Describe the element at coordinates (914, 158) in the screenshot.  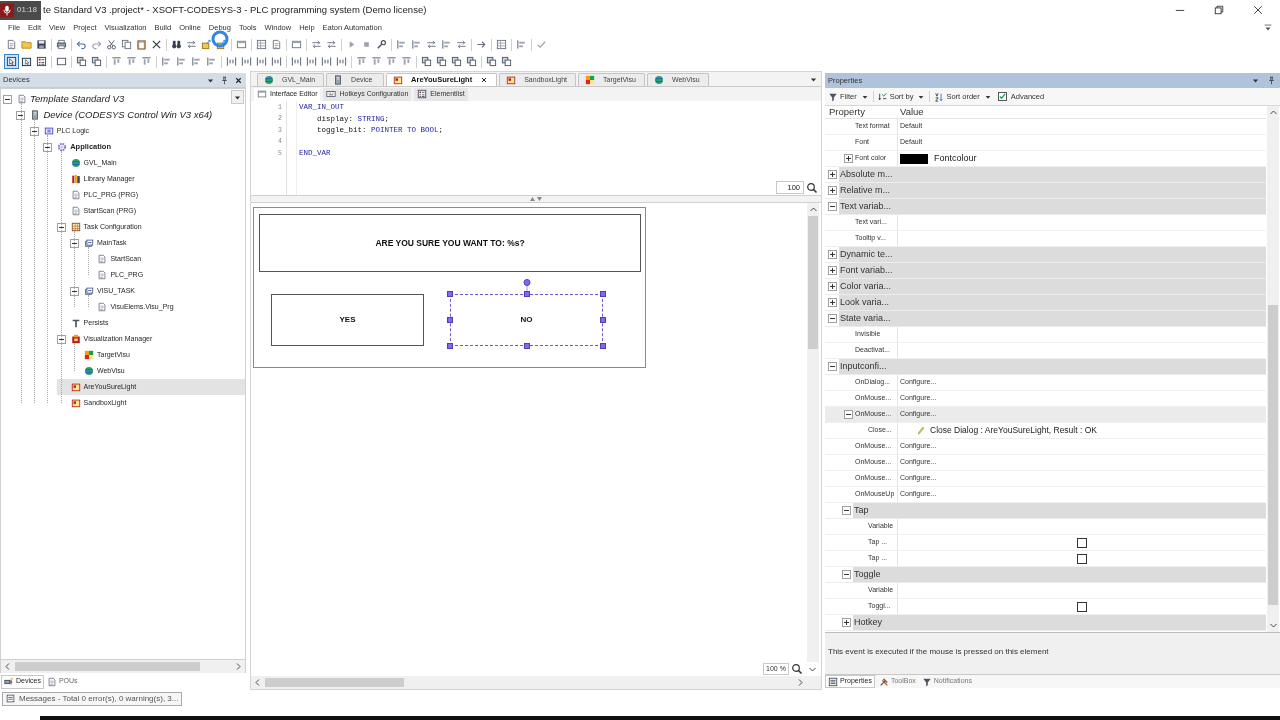
I see `color-swatch-icon` at that location.